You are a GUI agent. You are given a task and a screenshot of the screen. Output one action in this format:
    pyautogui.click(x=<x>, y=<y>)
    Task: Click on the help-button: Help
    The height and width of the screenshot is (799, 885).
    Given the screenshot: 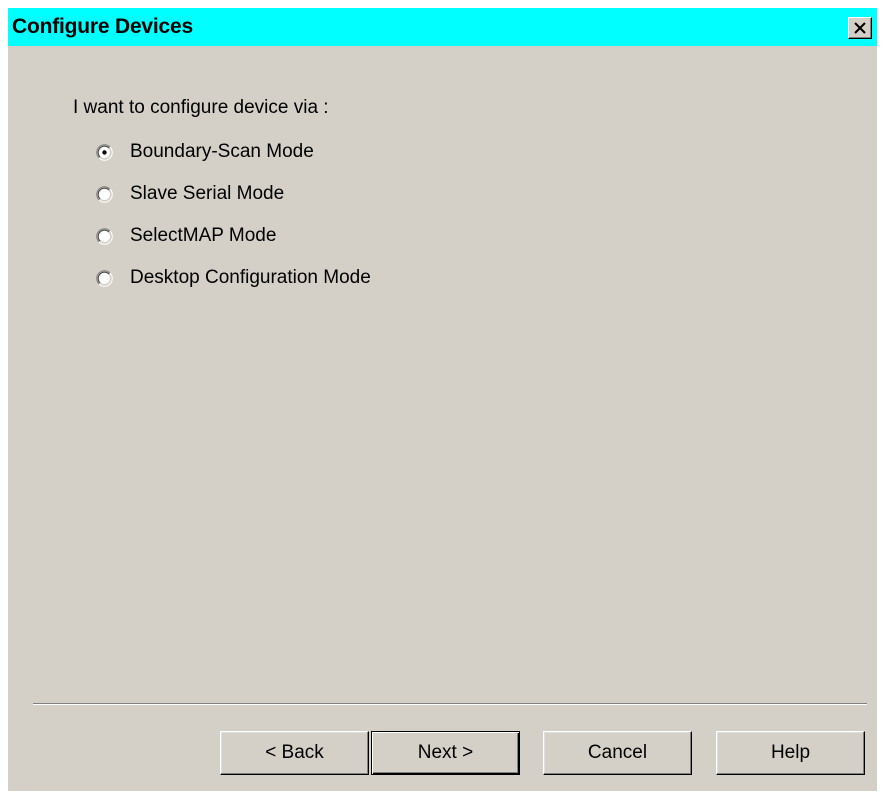 What is the action you would take?
    pyautogui.click(x=790, y=753)
    